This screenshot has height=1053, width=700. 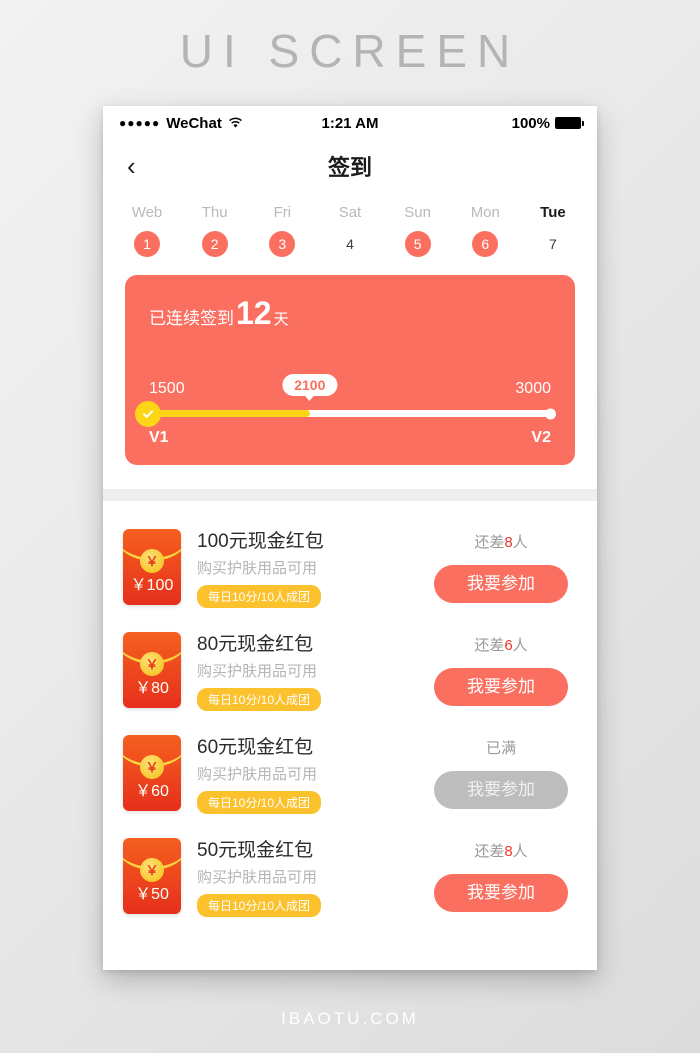 I want to click on tier-start-label: V1, so click(x=159, y=437).